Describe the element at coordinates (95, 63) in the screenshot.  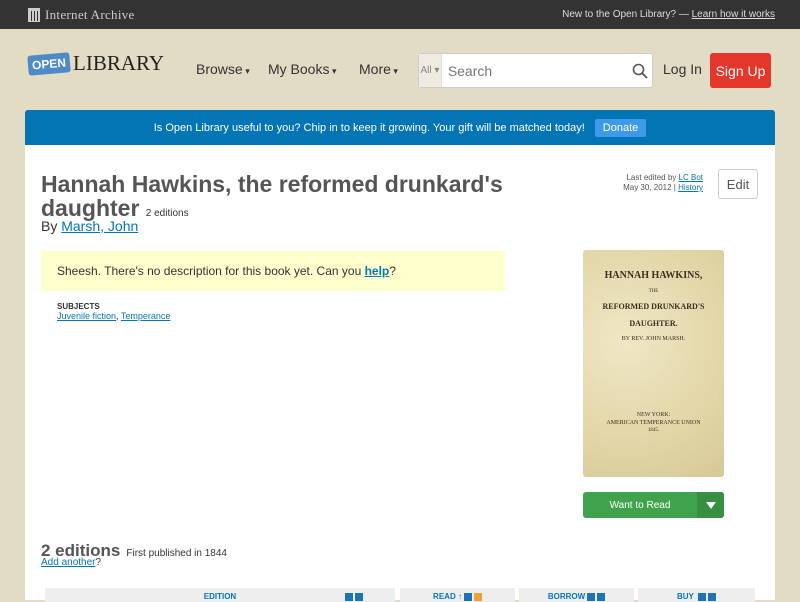
I see `open-library-logo: OPEN LIBRARY` at that location.